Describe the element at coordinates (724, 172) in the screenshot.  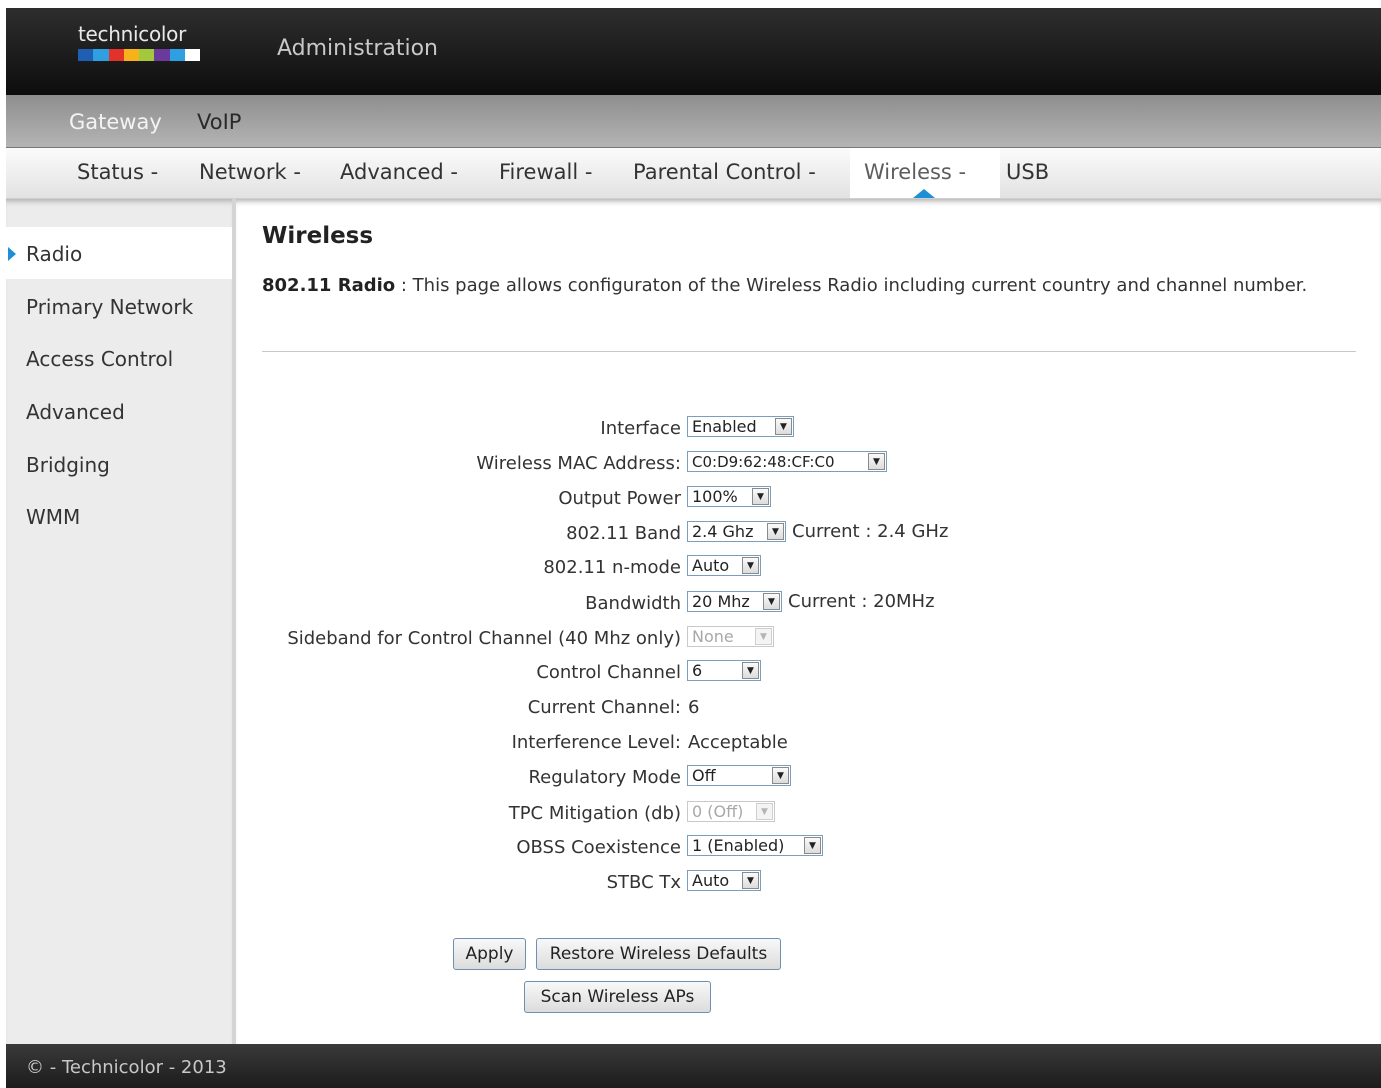
I see `section-tab-parental-control: Parental Control -` at that location.